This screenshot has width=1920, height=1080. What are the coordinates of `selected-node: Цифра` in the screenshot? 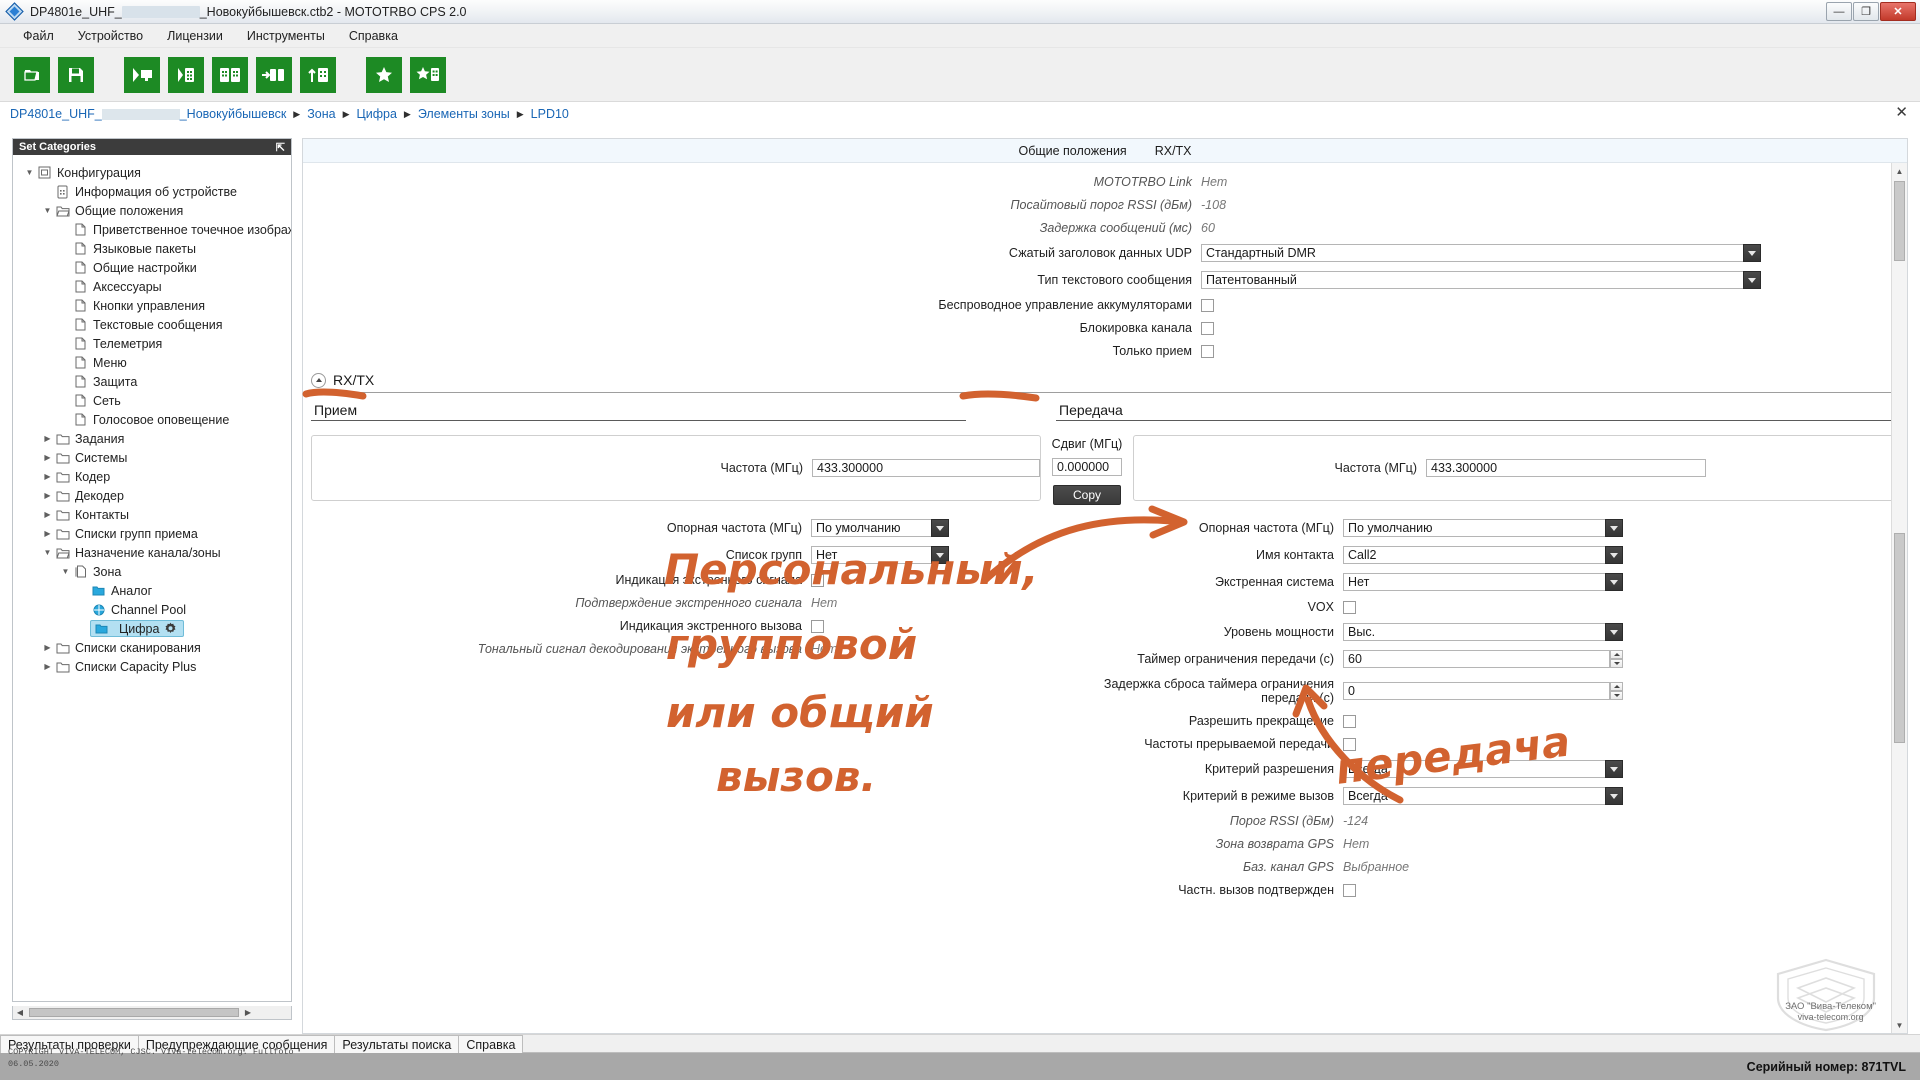 It's located at (137, 628).